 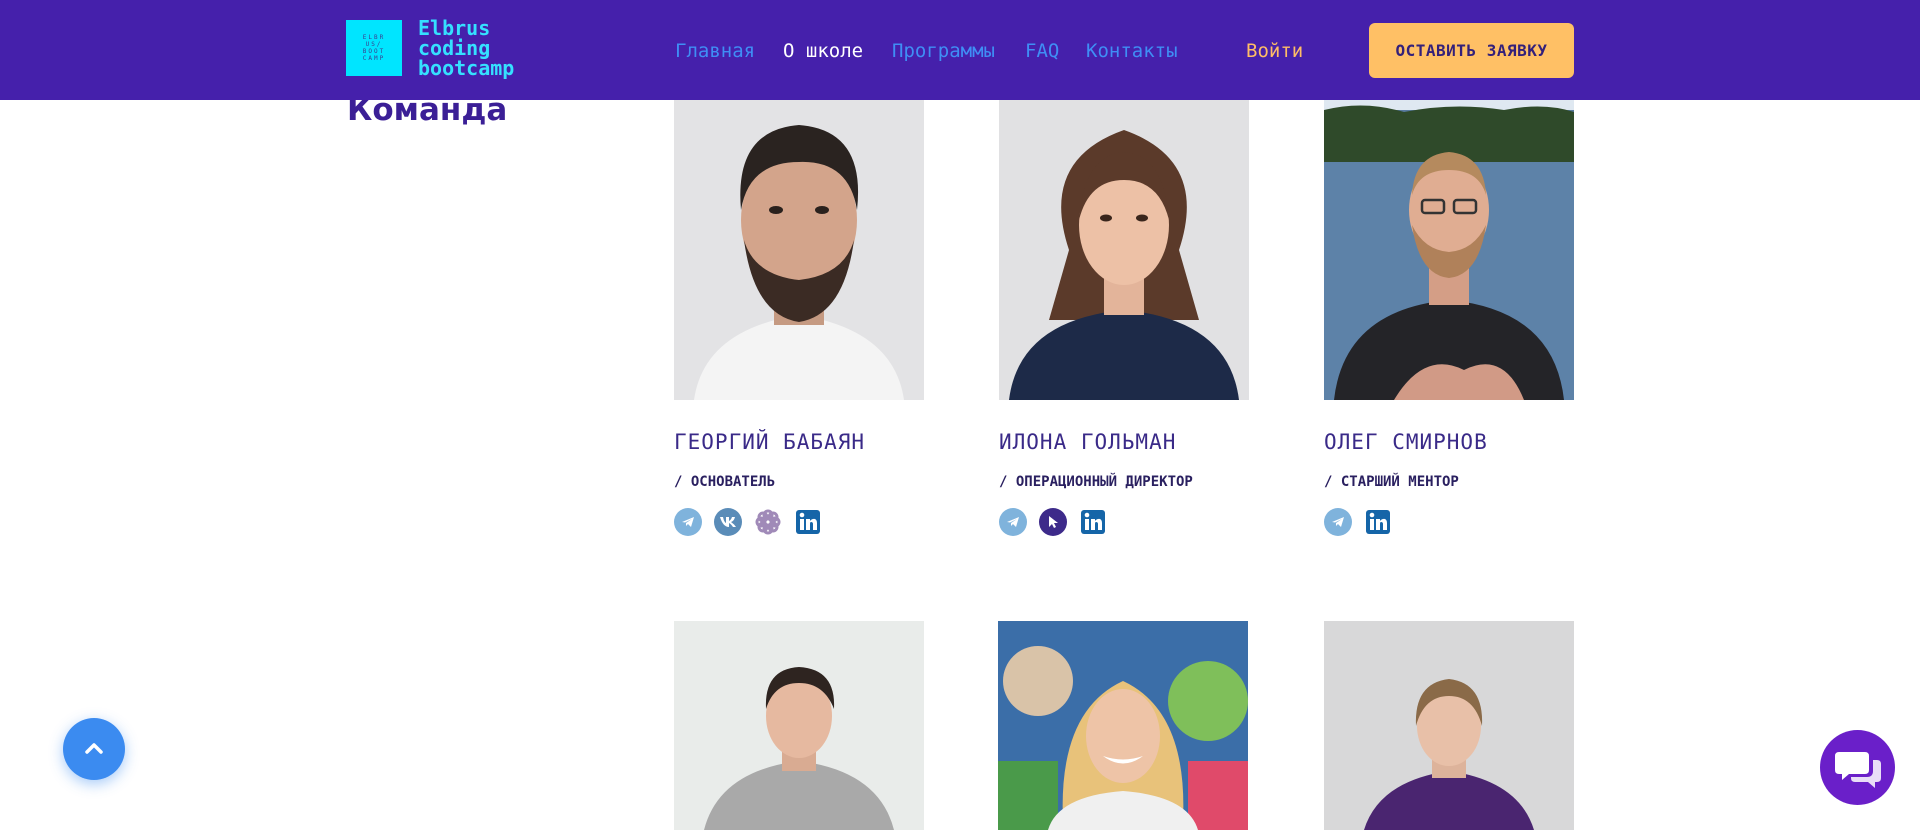 What do you see at coordinates (725, 482) in the screenshot?
I see `team-member-role: / ОСНОВАТЕЛЬ` at bounding box center [725, 482].